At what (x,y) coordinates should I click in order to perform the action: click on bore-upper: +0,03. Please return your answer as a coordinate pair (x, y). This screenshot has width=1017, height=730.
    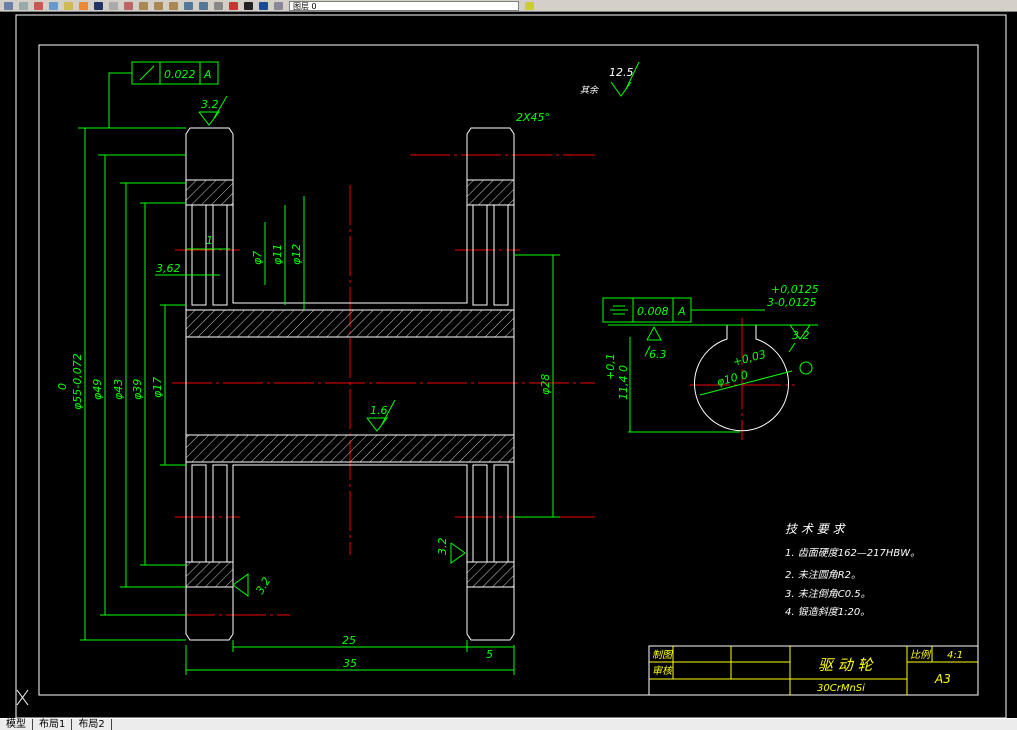
    Looking at the image, I should click on (749, 358).